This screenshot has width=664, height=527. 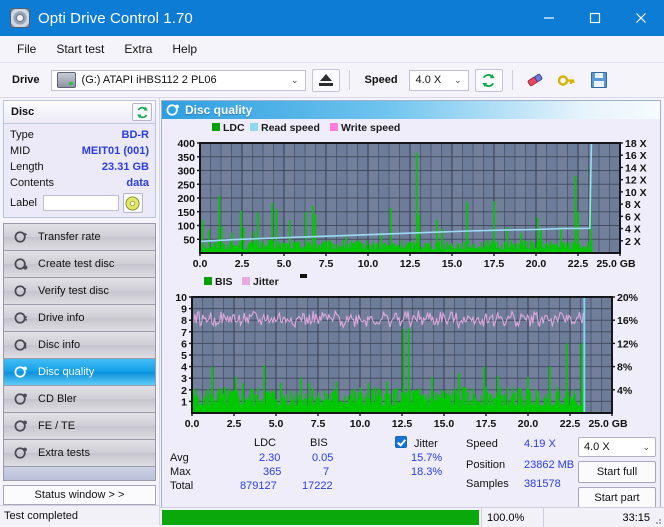 I want to click on progress-percent-text: 100.0%, so click(x=513, y=517).